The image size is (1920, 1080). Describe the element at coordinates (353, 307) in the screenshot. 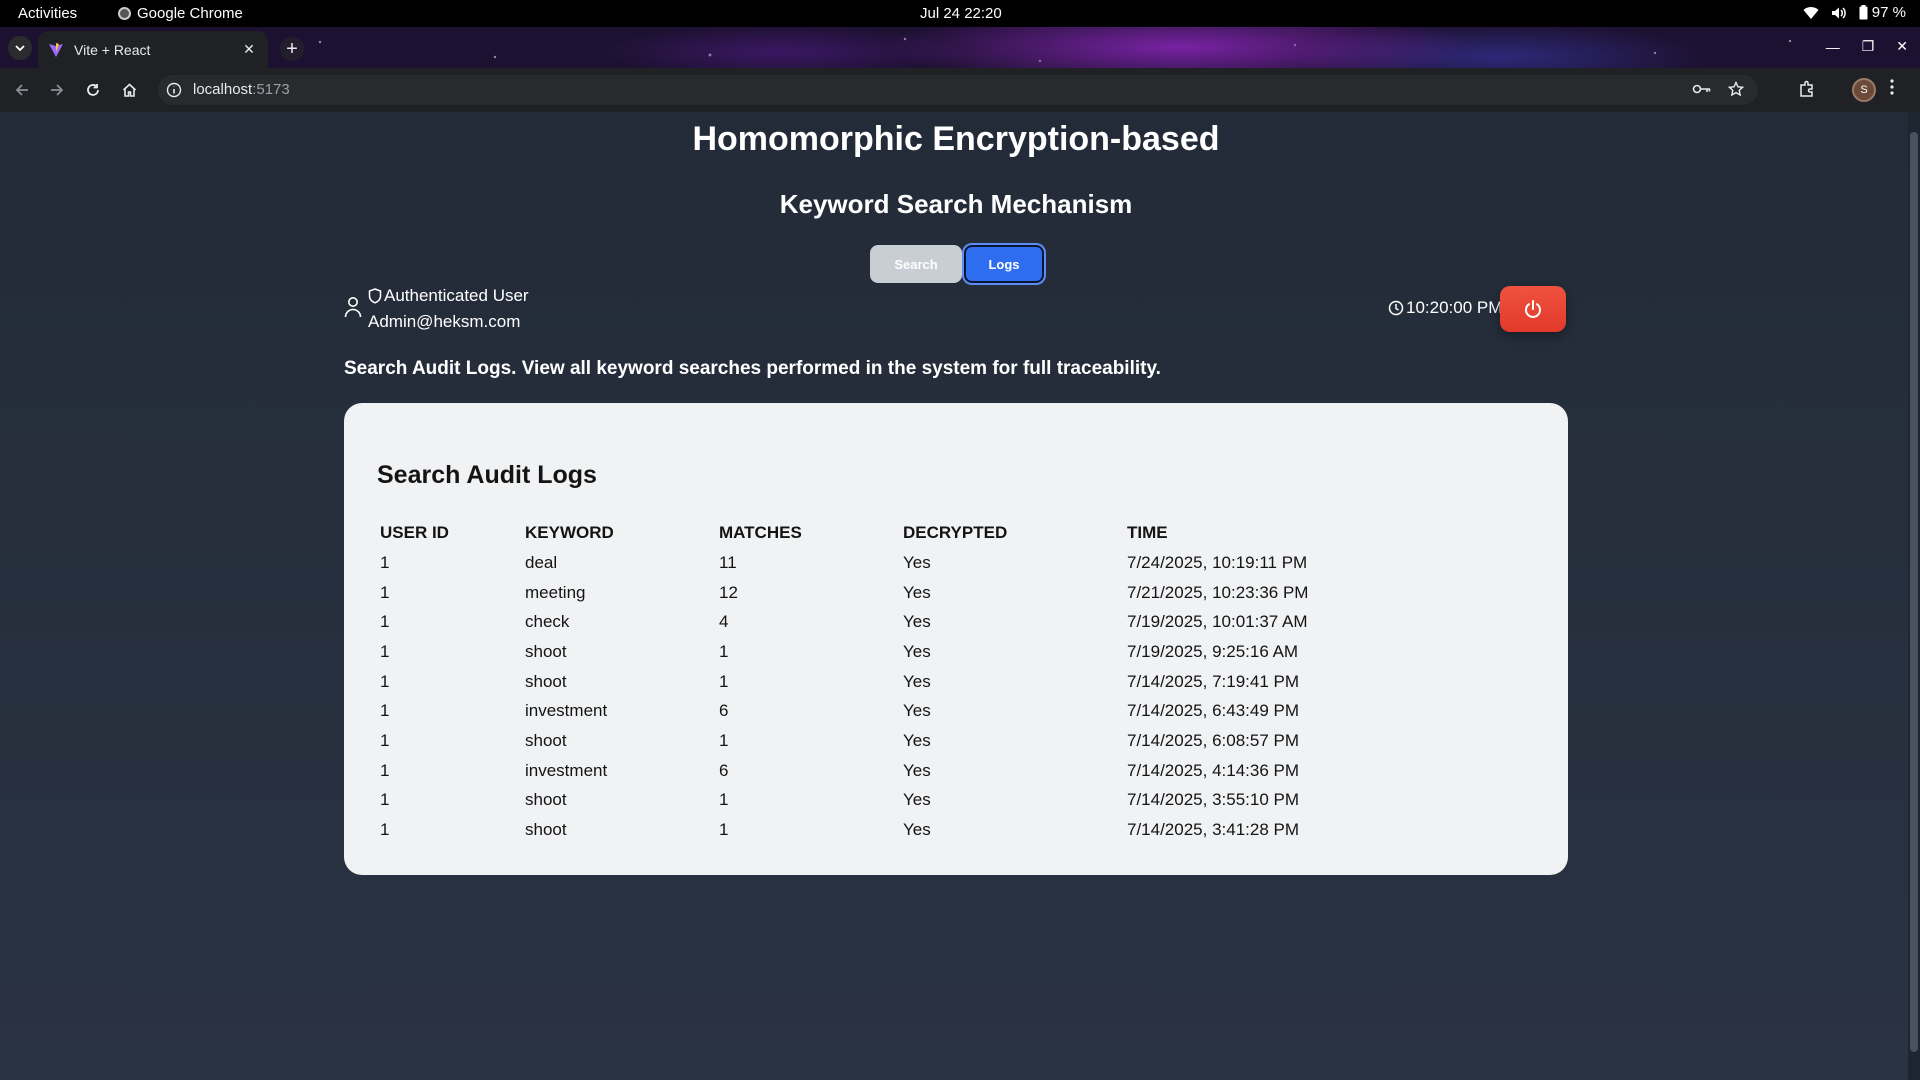

I see `user-icon` at that location.